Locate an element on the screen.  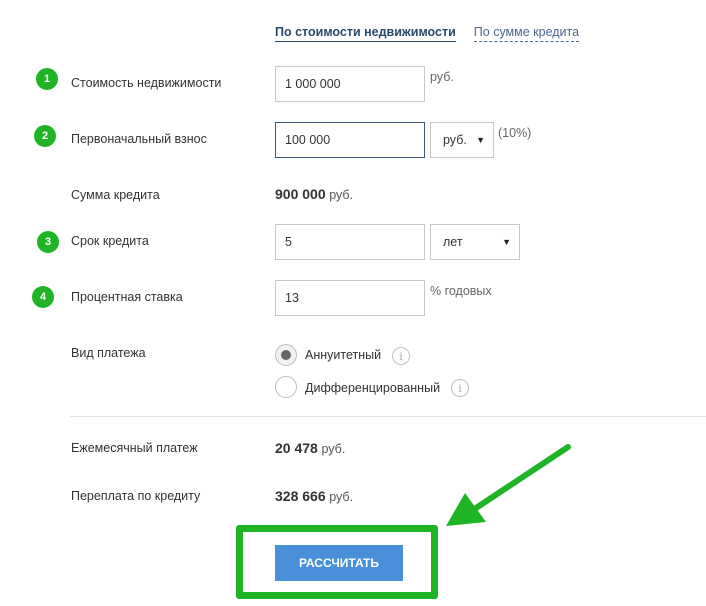
arrow-pointer-icon is located at coordinates (508, 485).